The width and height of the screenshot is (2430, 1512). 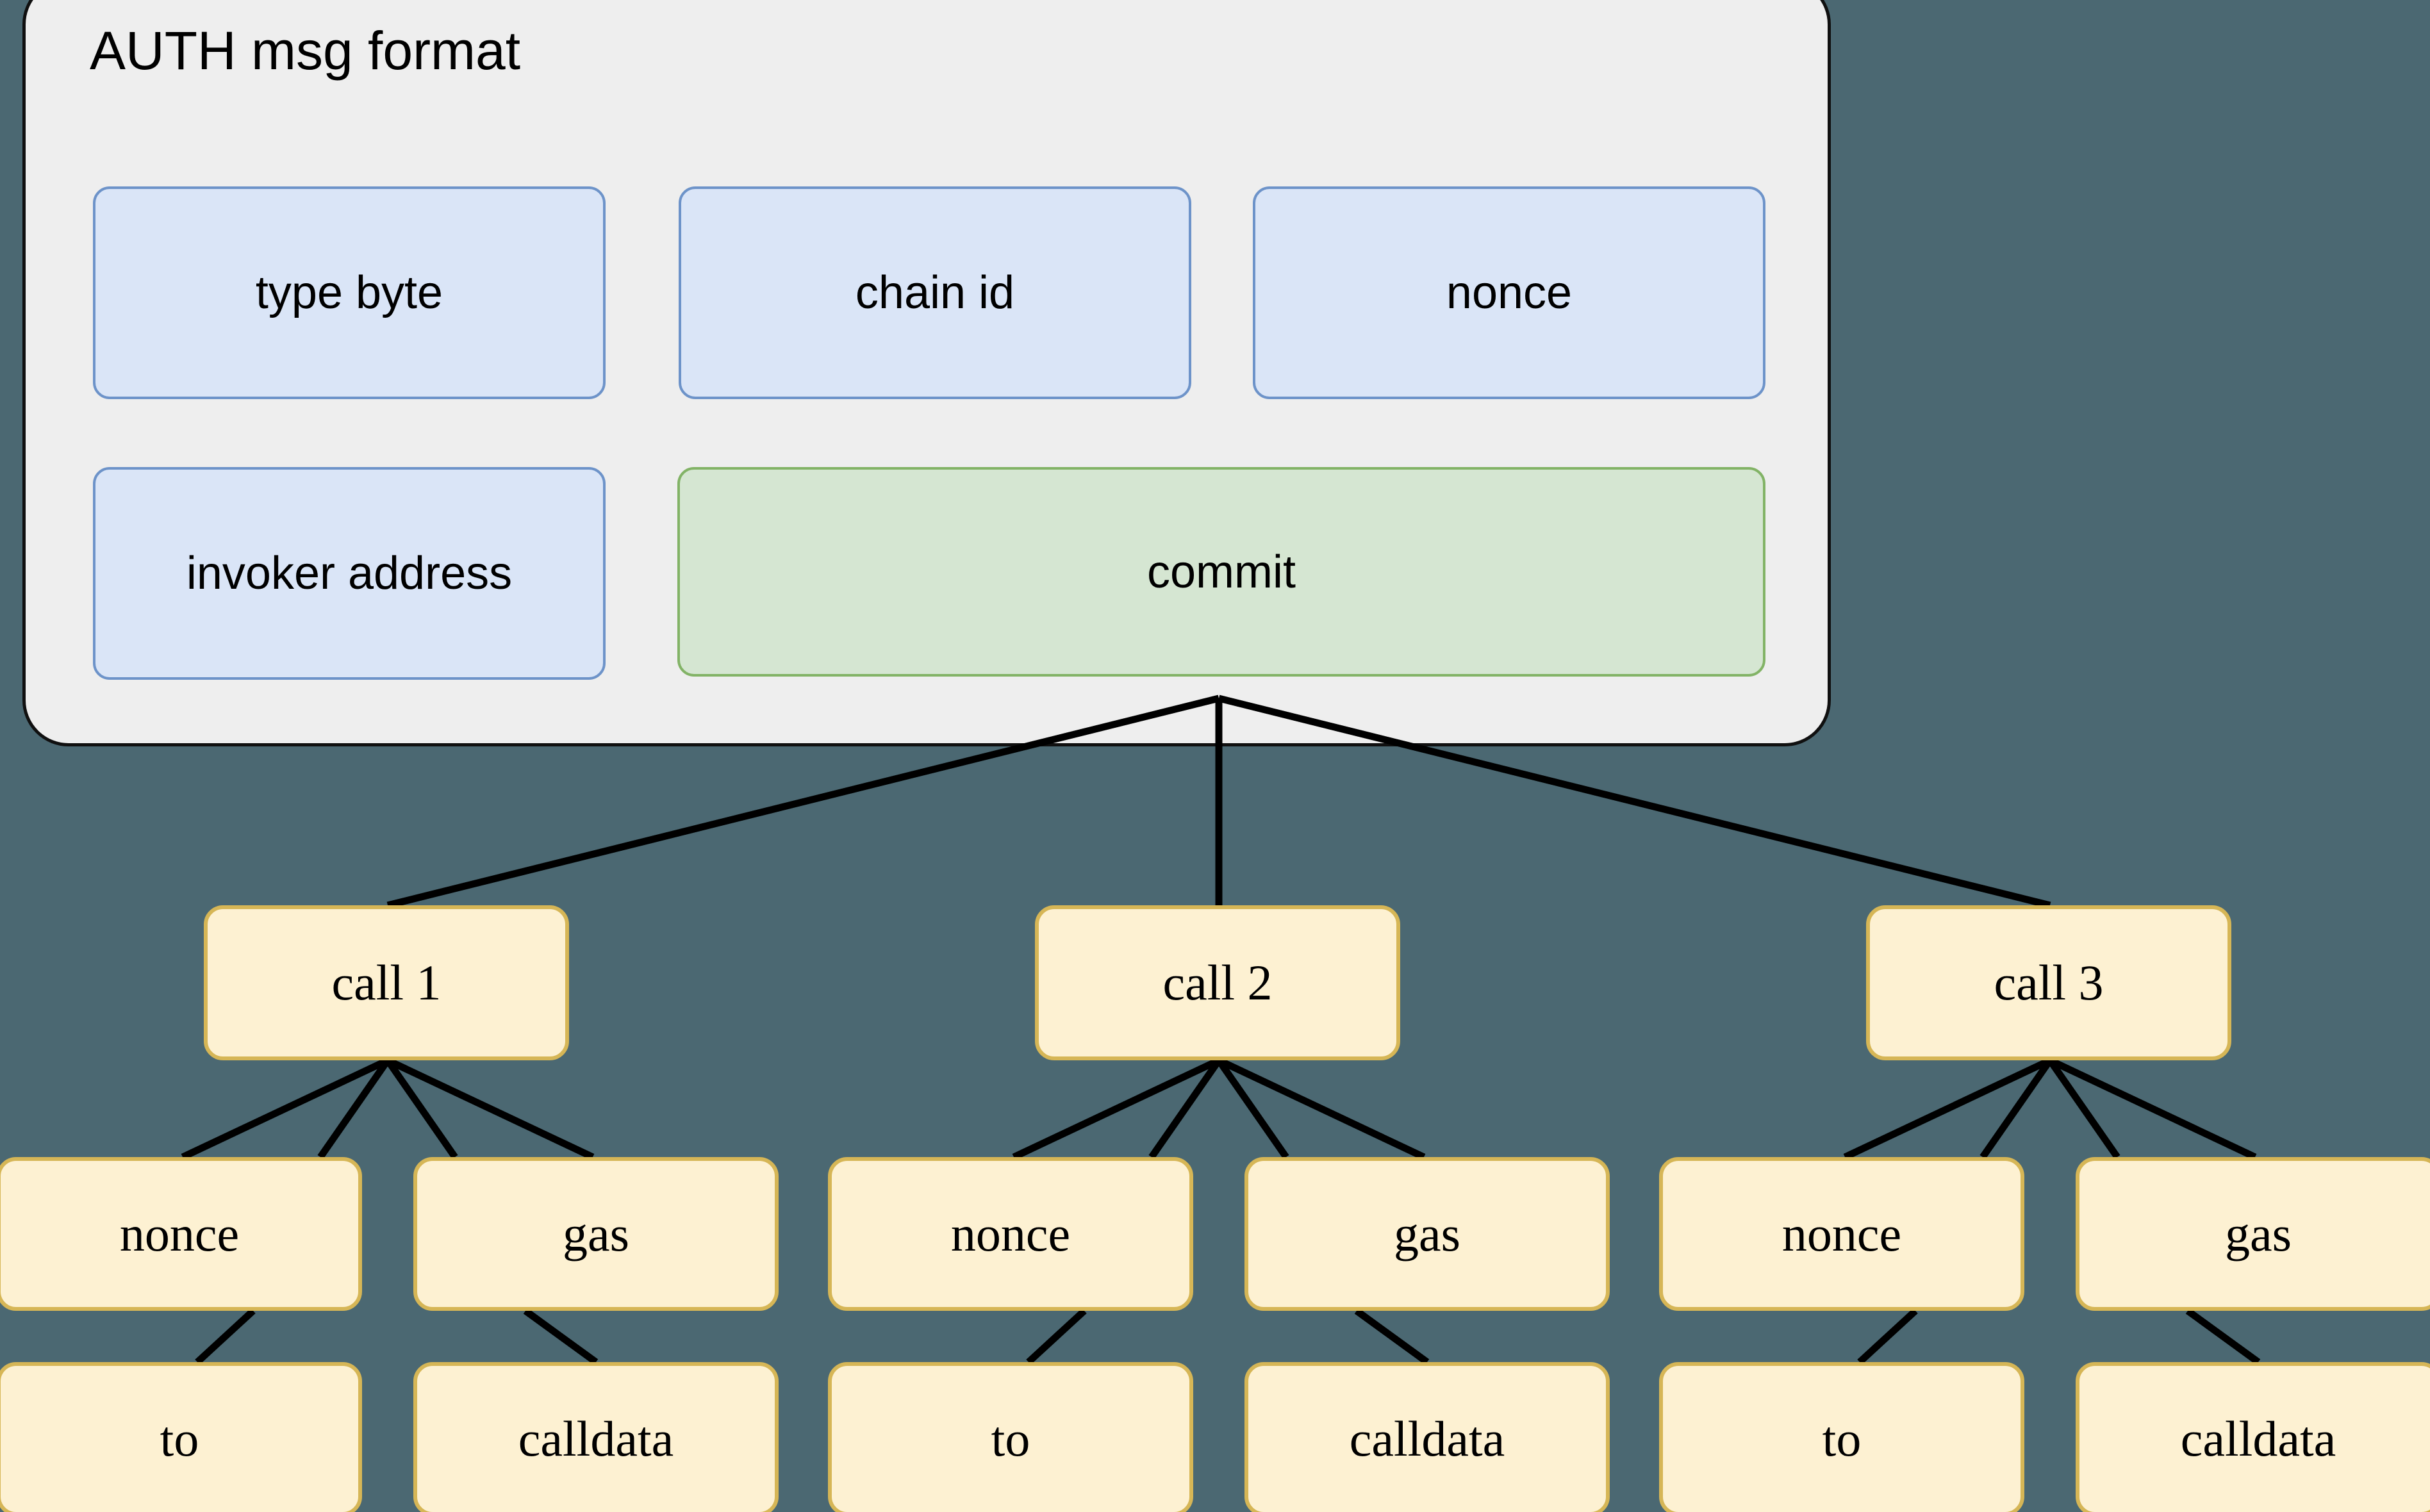 What do you see at coordinates (354, 1109) in the screenshot?
I see `edge-call1-nonce-b` at bounding box center [354, 1109].